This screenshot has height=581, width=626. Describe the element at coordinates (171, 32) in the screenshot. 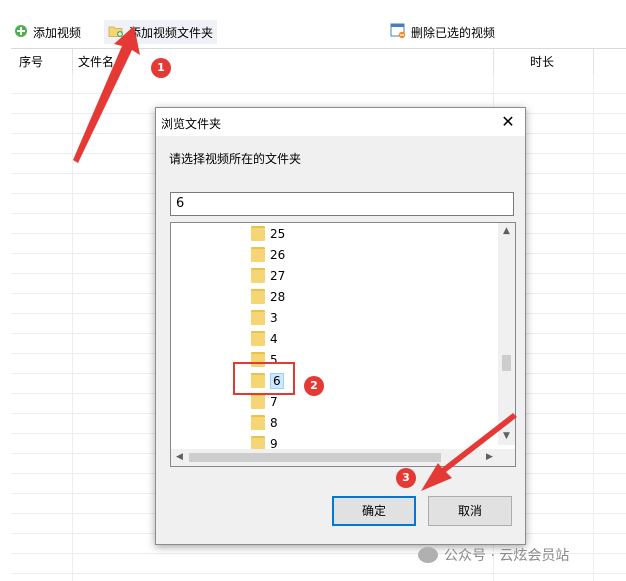

I see `add-folder-label: 添加视频文件夹` at that location.